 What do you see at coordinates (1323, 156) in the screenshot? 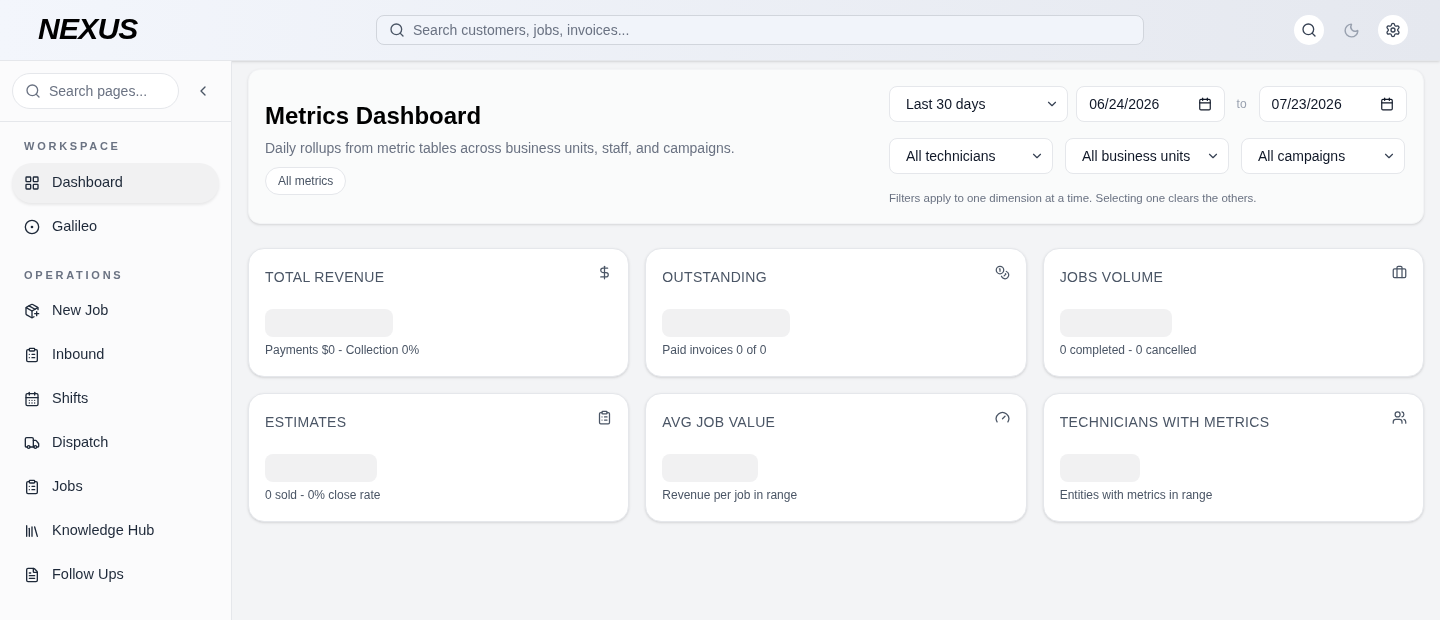
I see `dropdown: All campaigns` at bounding box center [1323, 156].